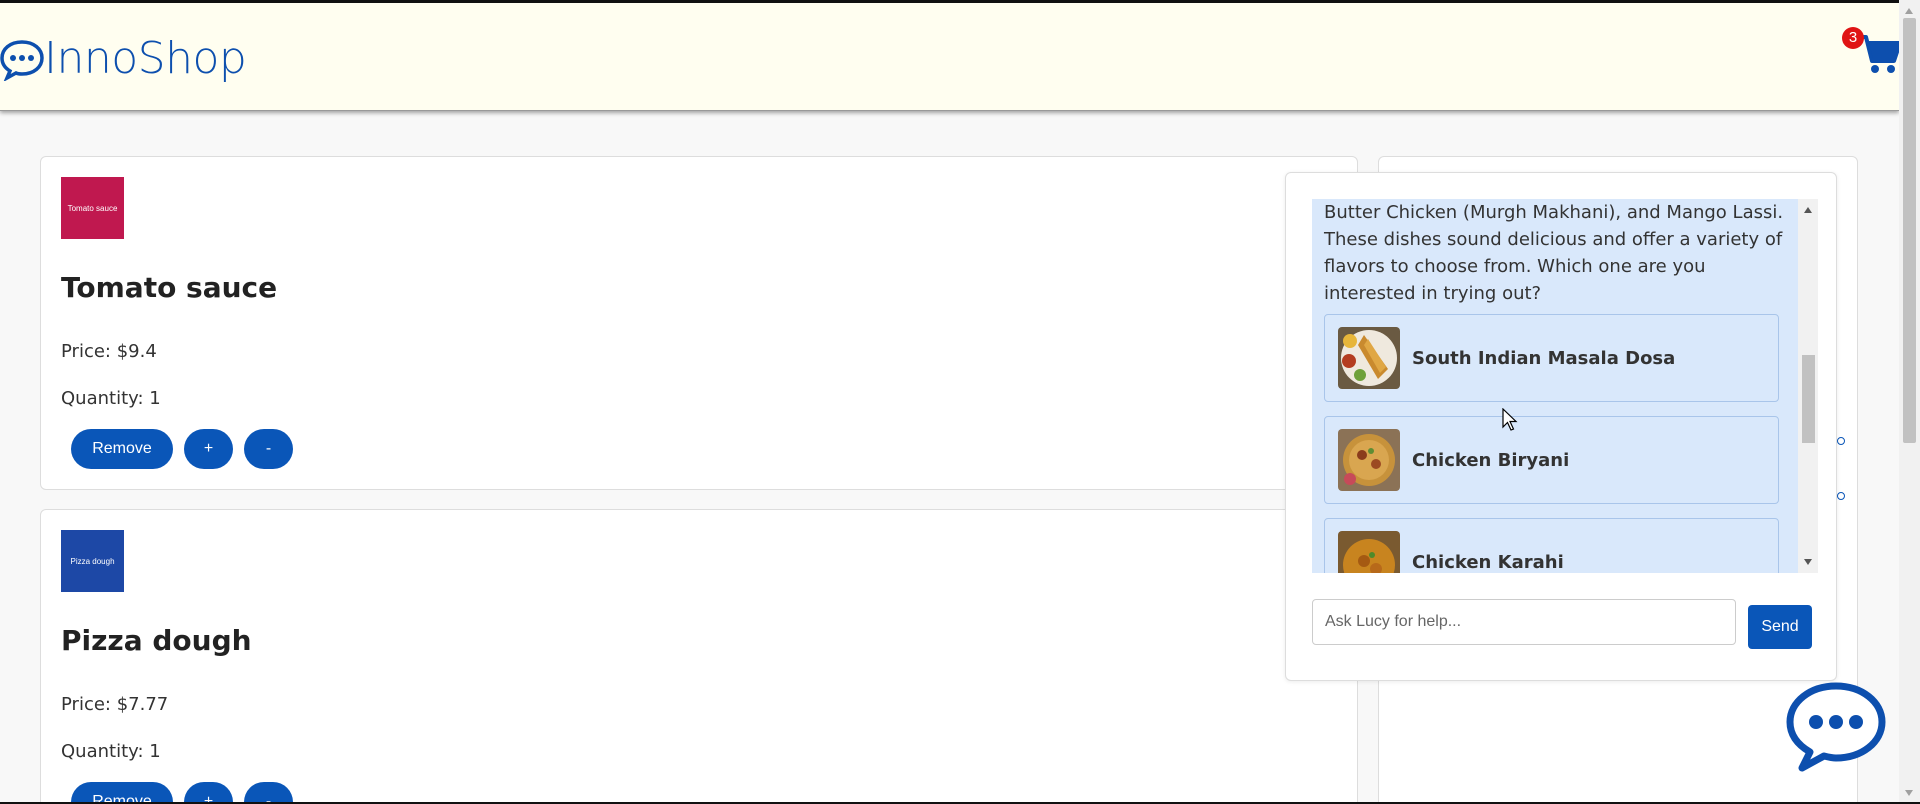 The height and width of the screenshot is (804, 1920). I want to click on brand-logo: InnoShop, so click(123, 58).